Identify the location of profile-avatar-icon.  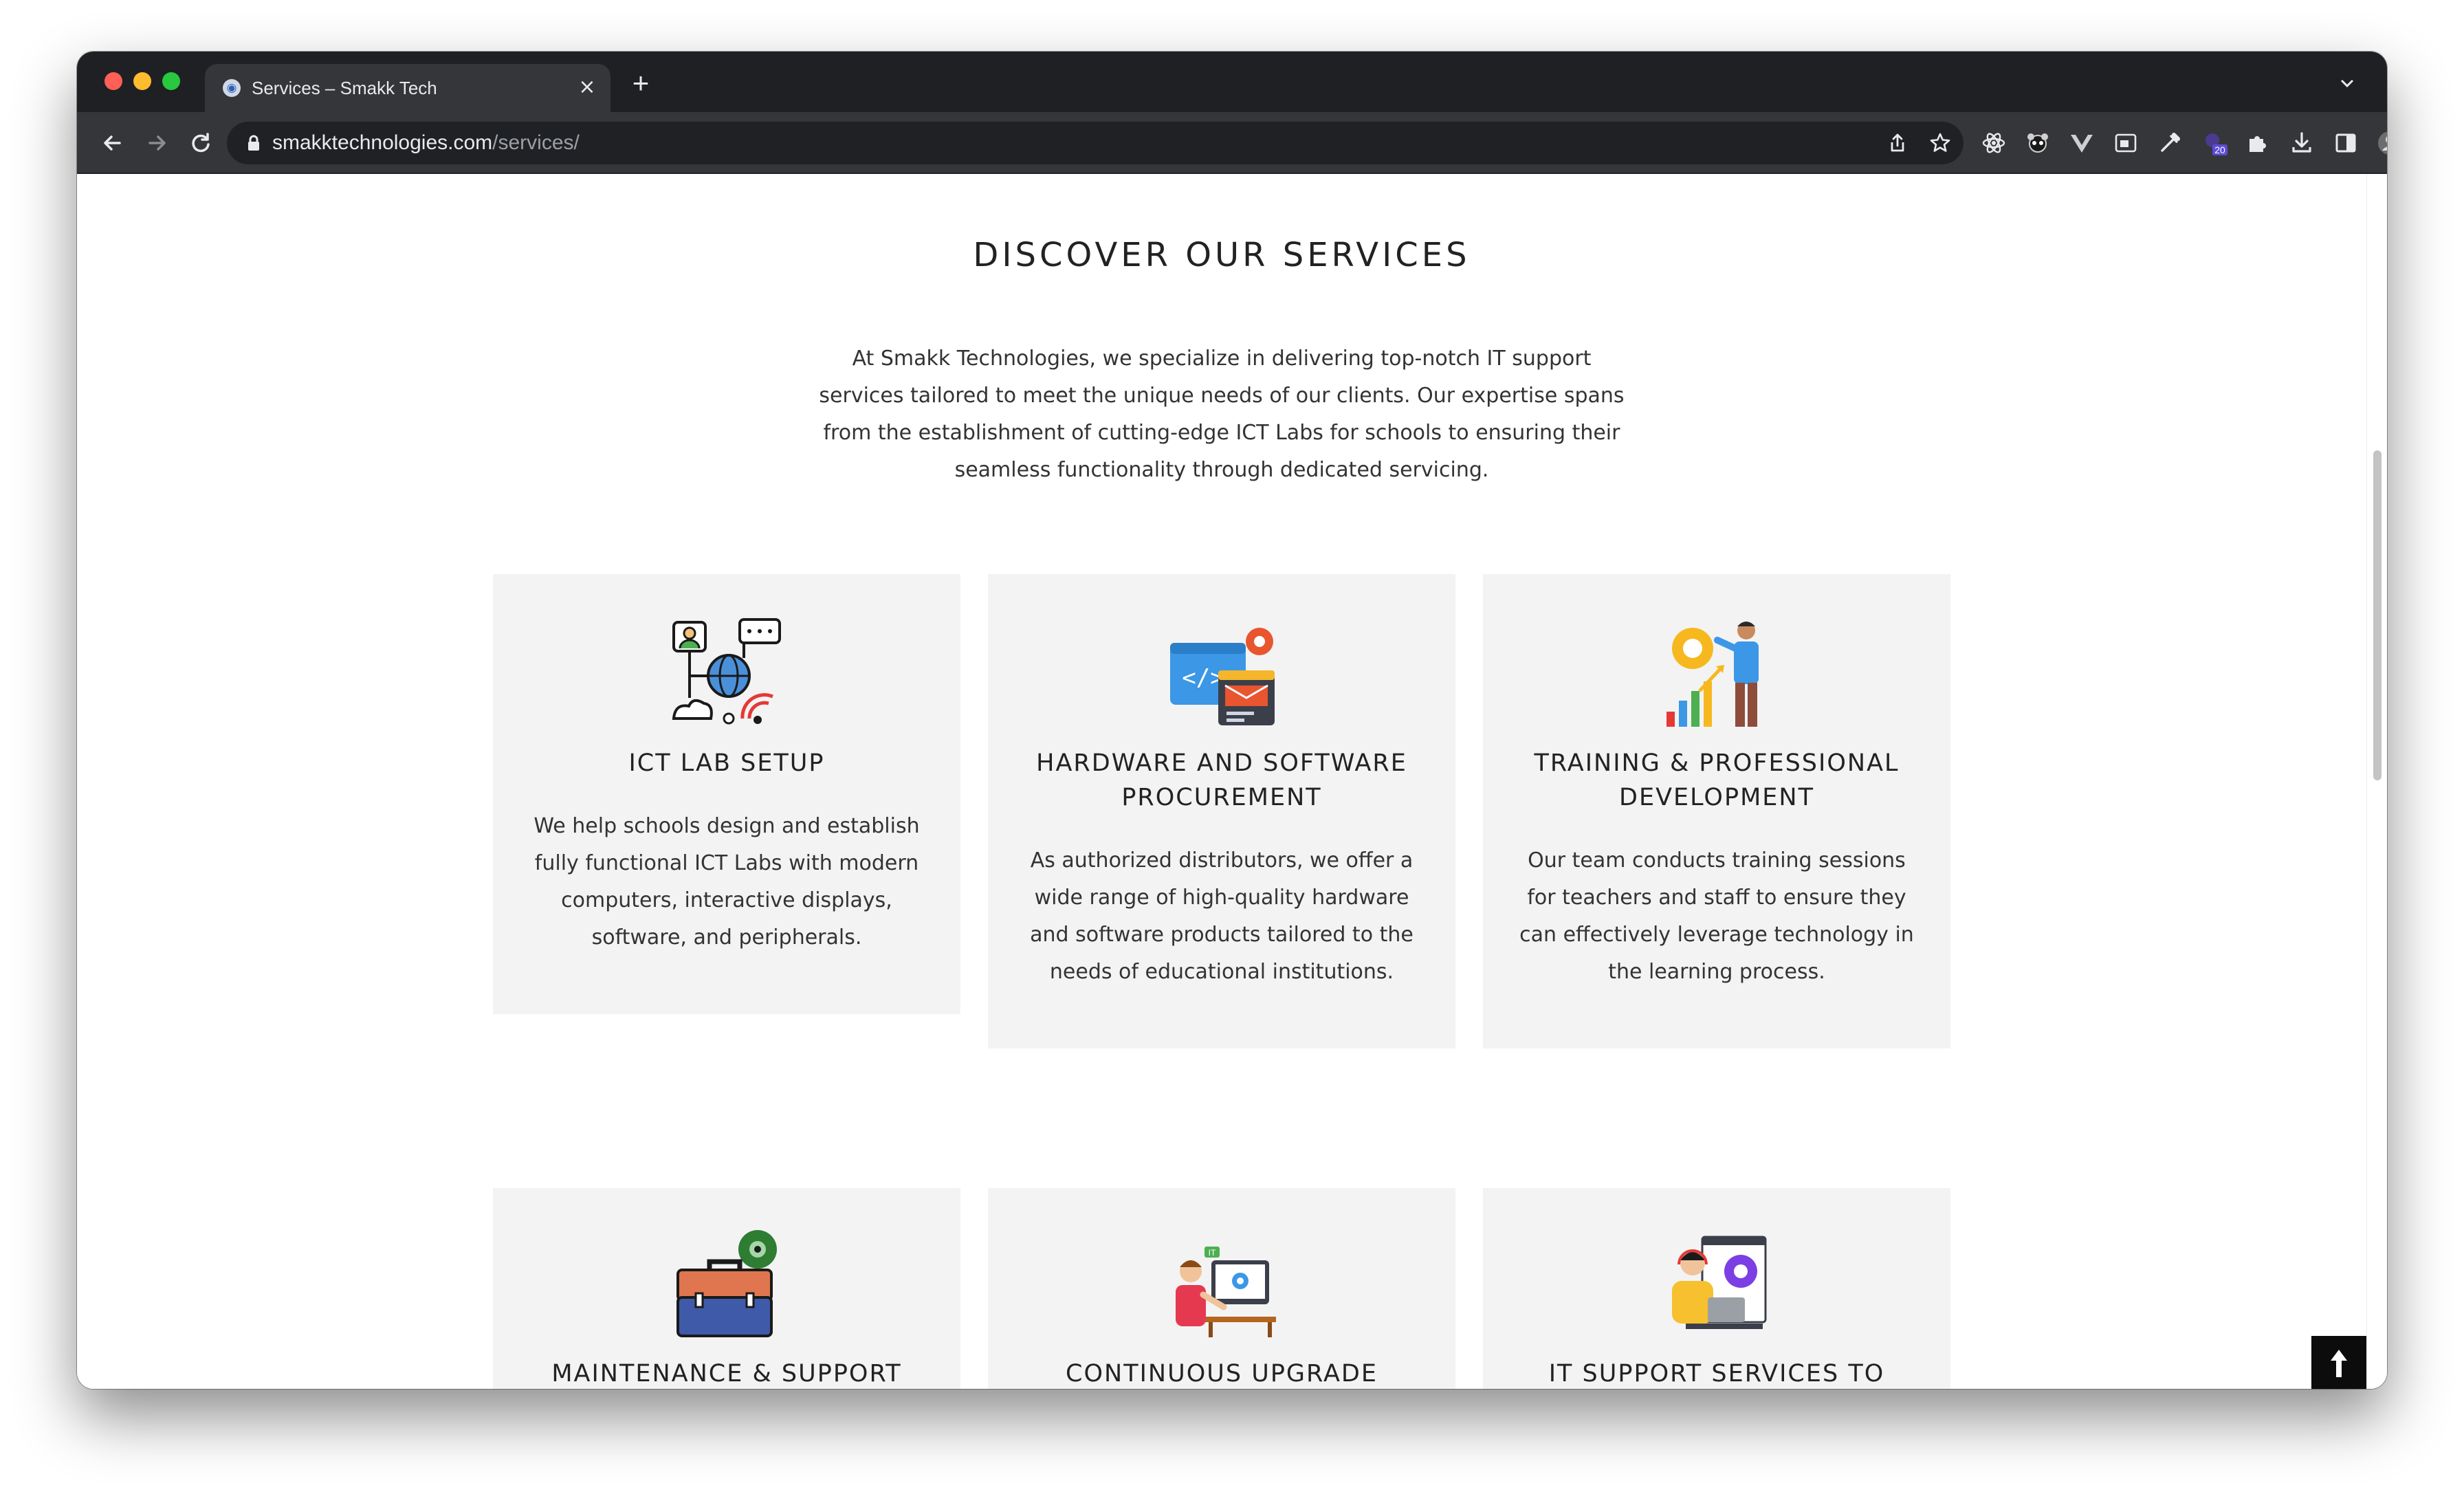
(2381, 143).